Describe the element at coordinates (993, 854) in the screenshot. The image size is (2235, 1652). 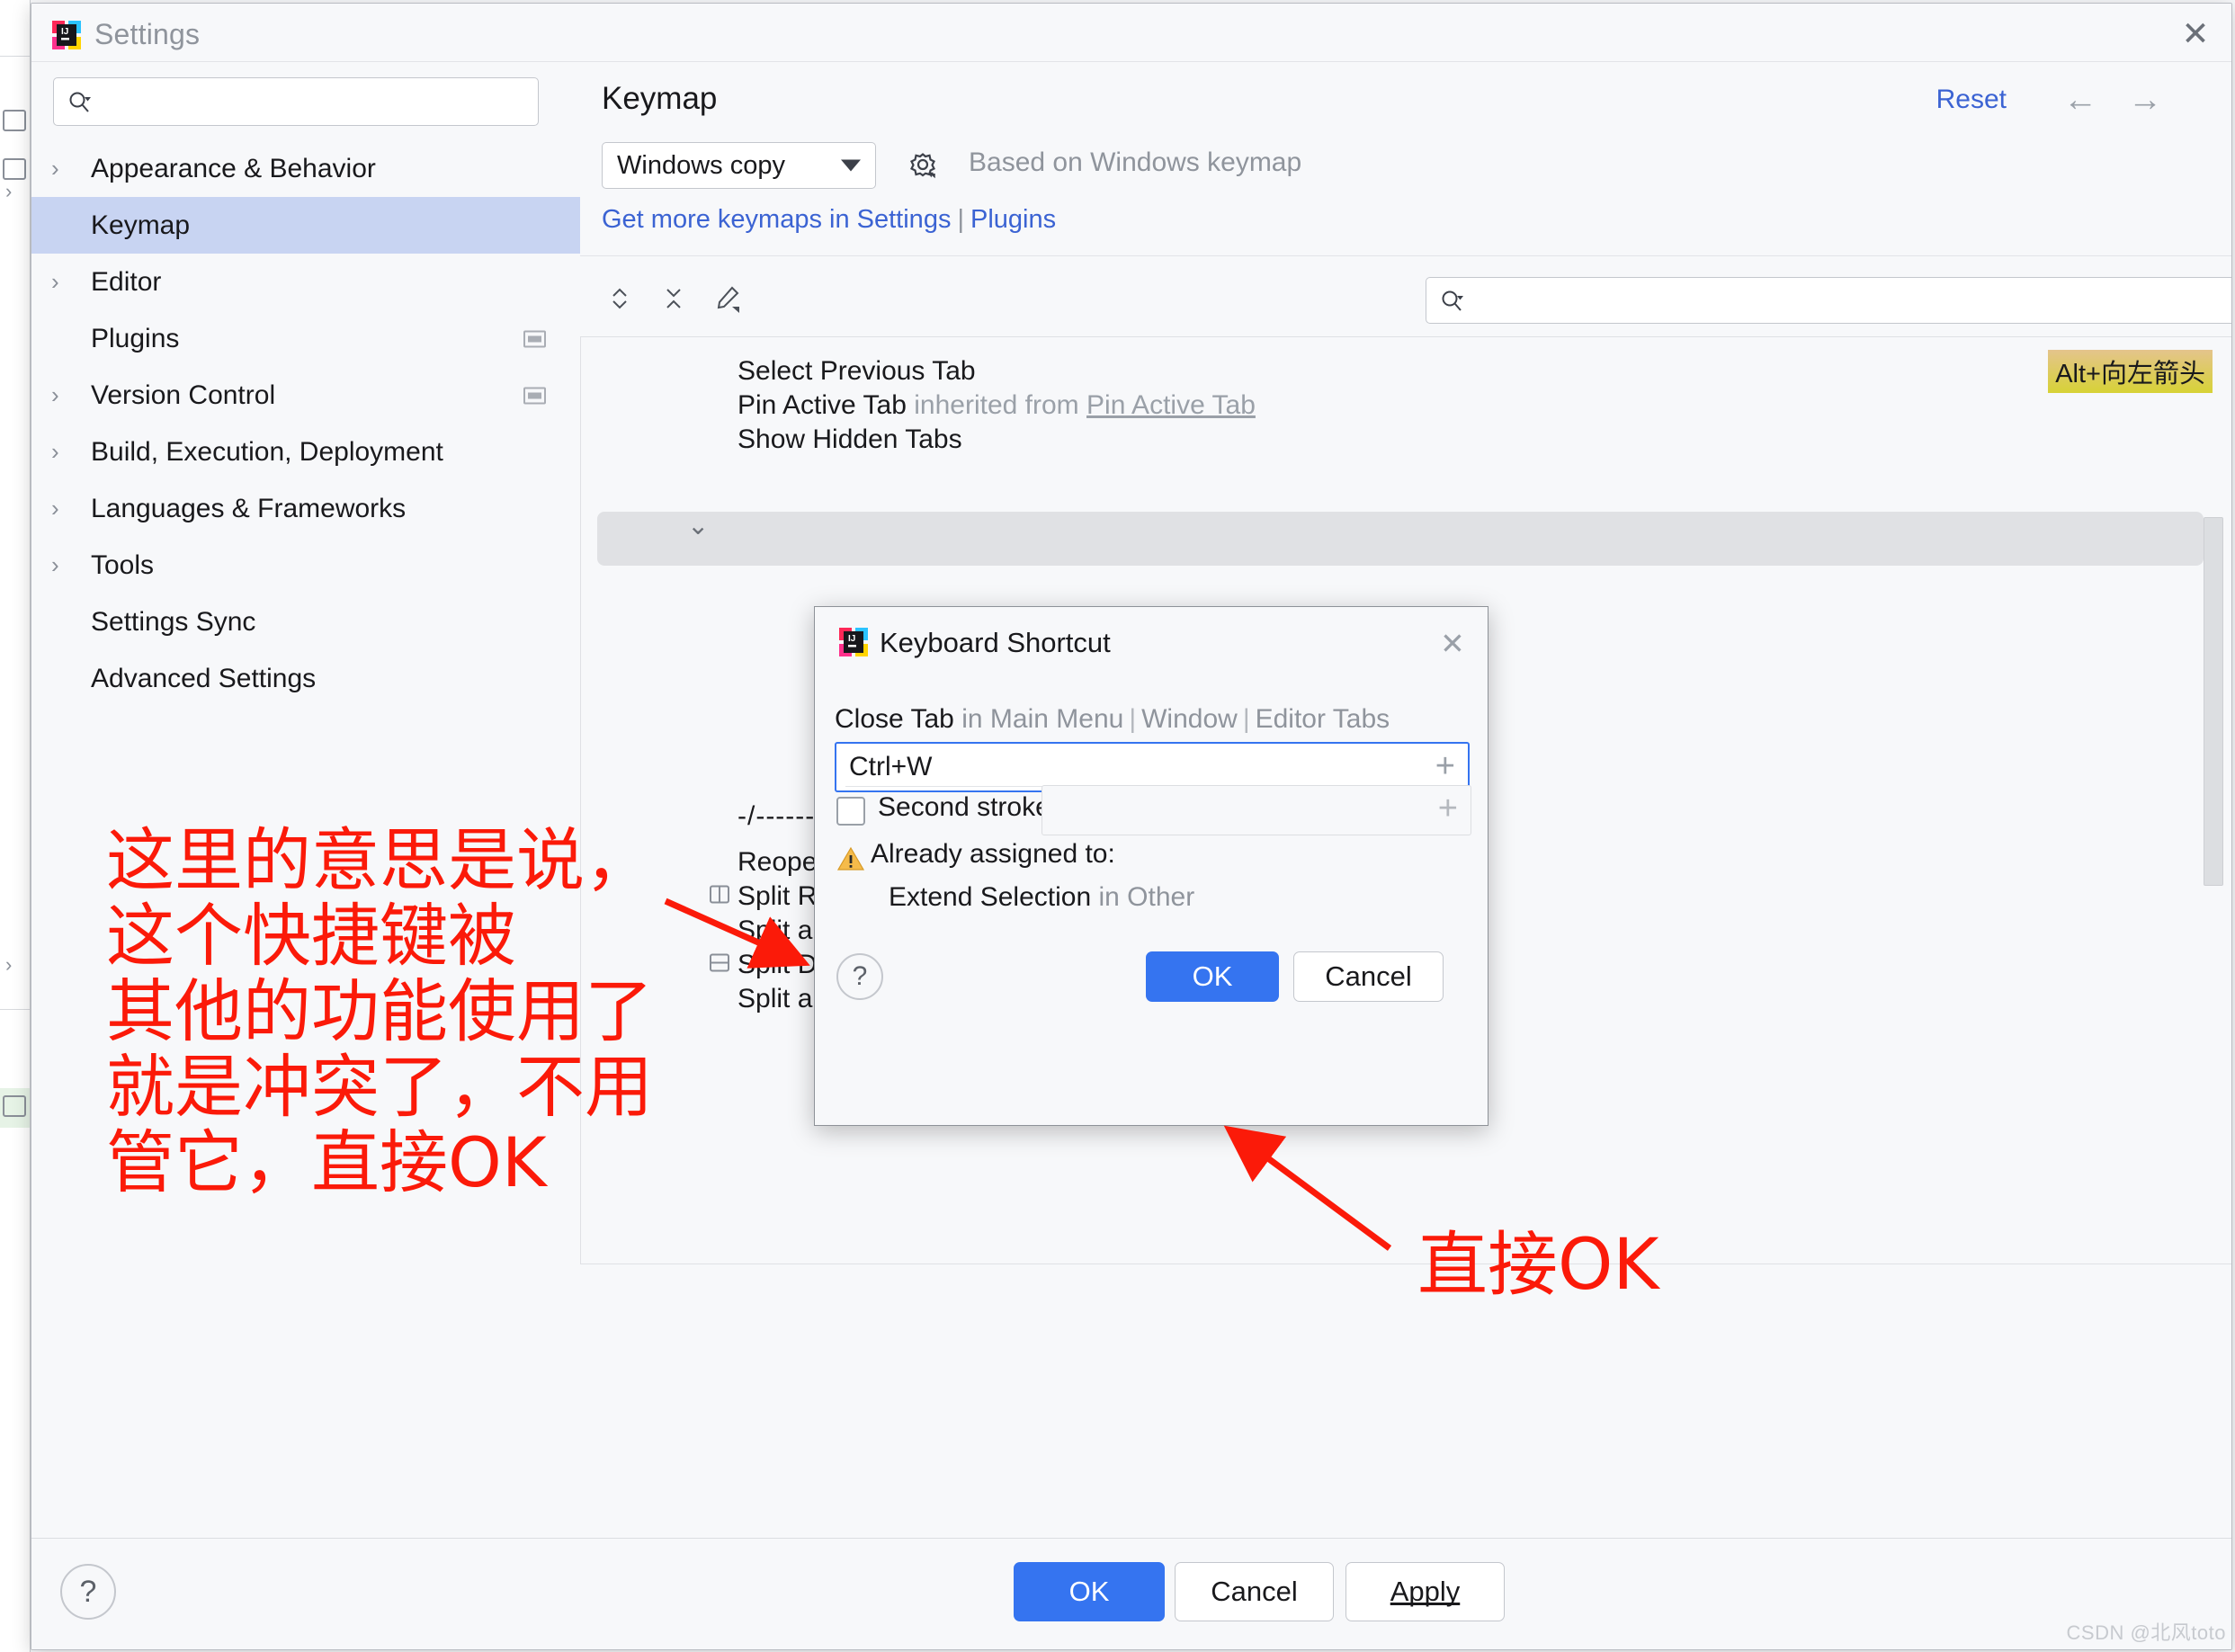
I see `conflict-warning-title: Already assigned to:` at that location.